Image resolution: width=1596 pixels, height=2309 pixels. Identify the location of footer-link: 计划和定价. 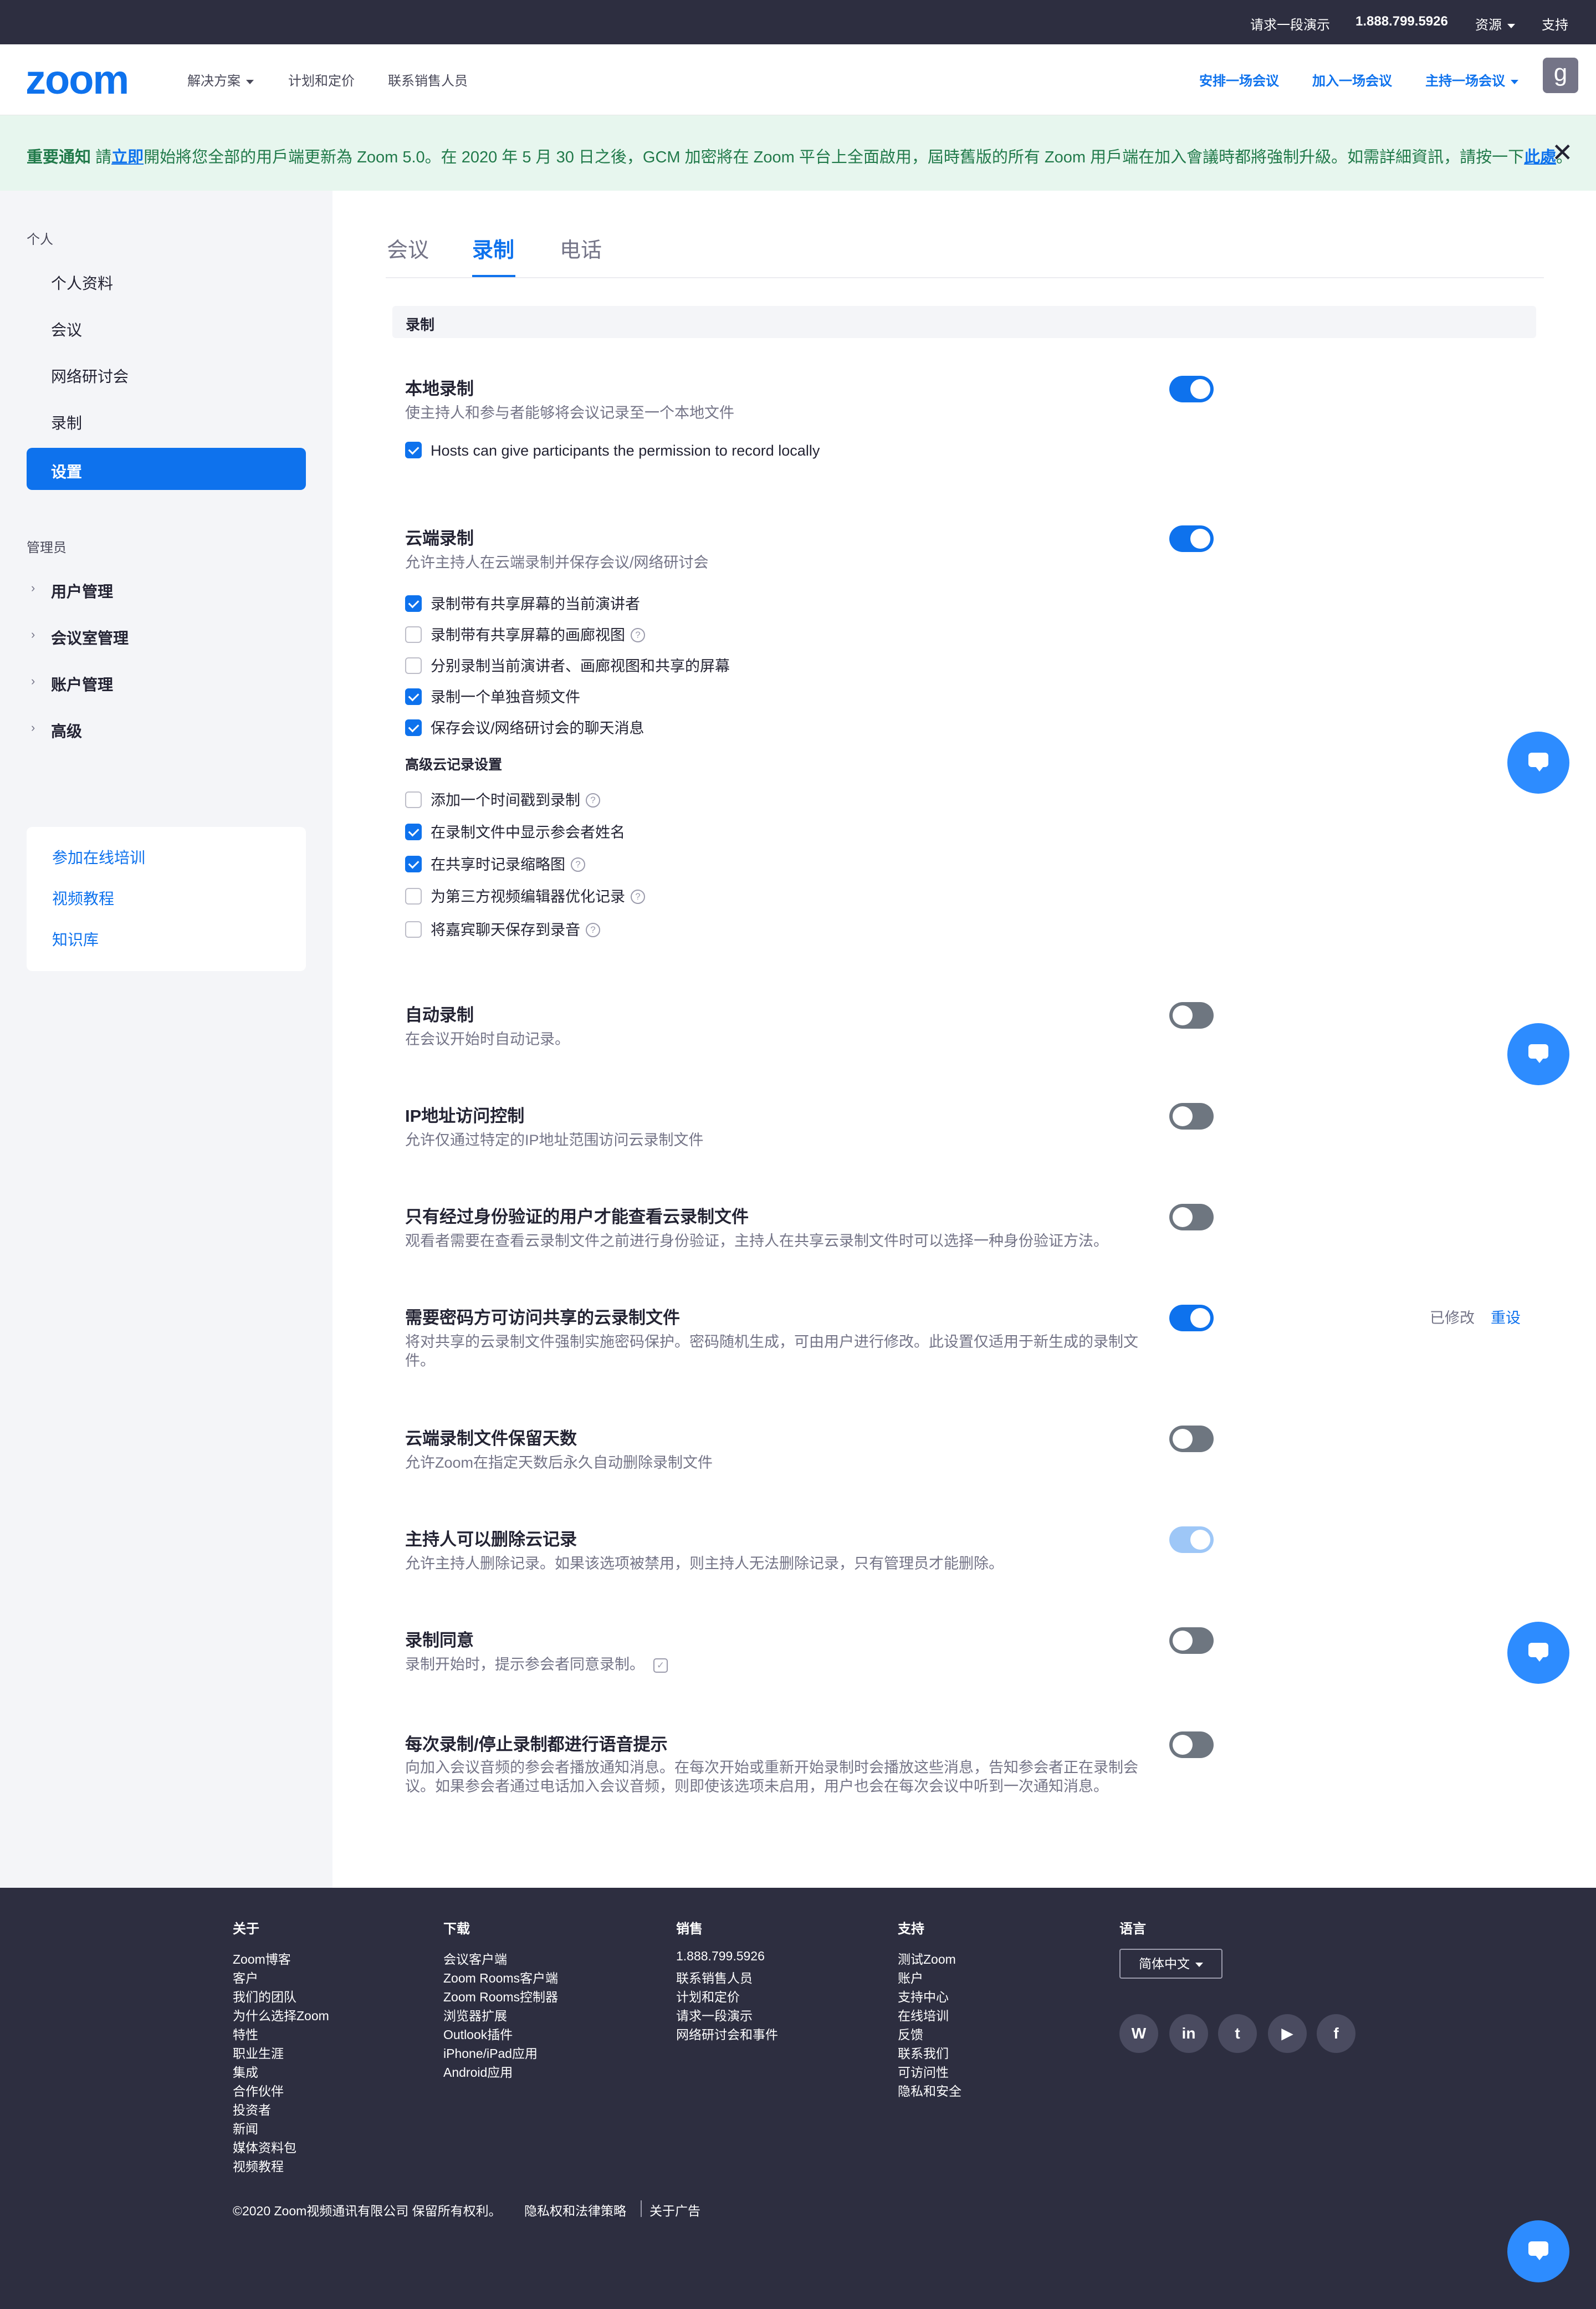
(708, 1995).